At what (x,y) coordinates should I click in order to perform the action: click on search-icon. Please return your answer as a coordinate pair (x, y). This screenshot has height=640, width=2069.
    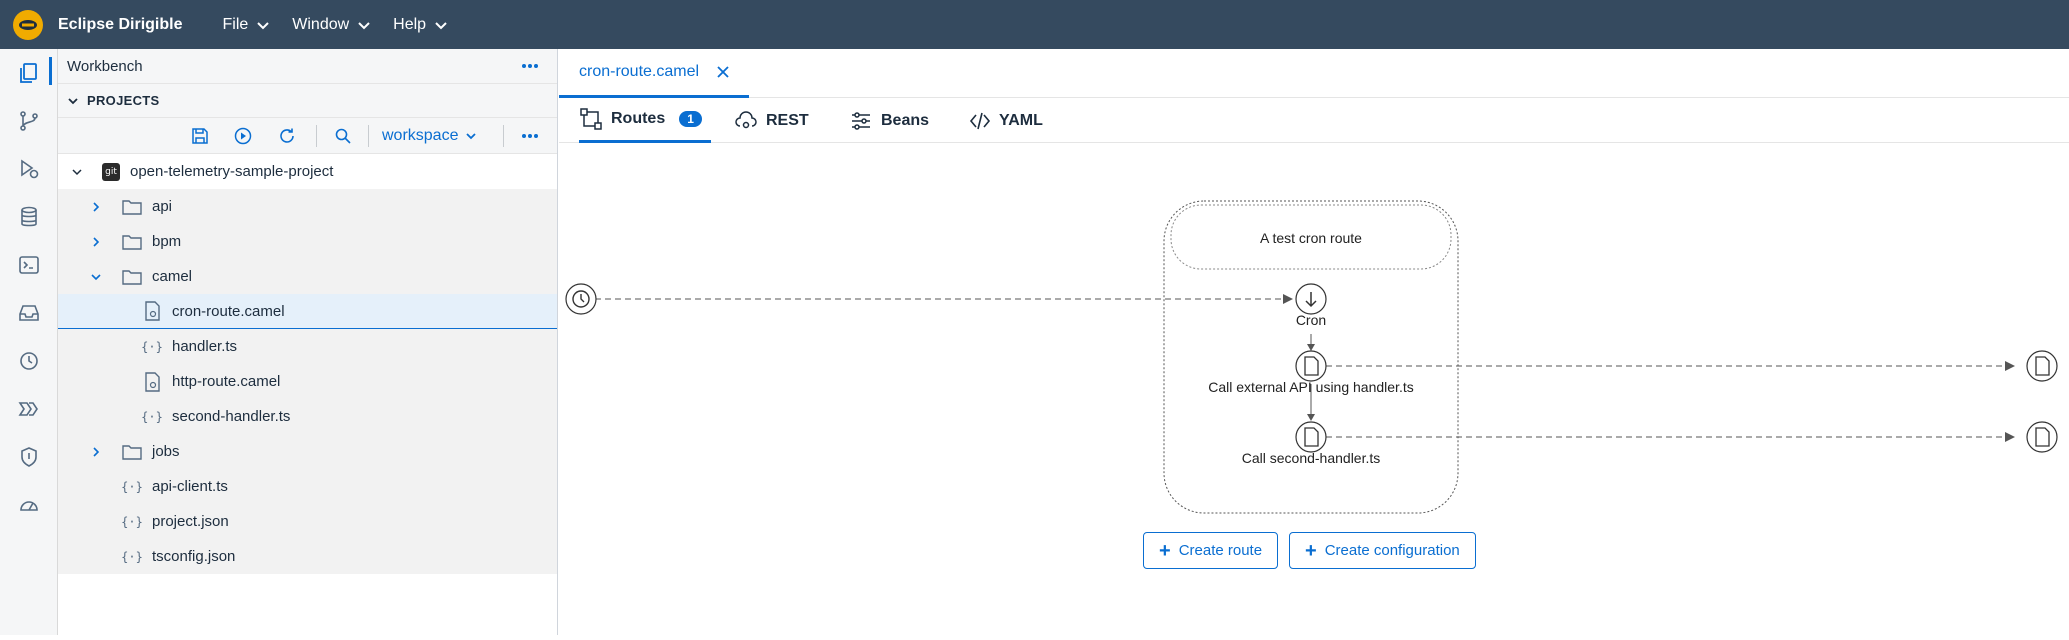
    Looking at the image, I should click on (343, 136).